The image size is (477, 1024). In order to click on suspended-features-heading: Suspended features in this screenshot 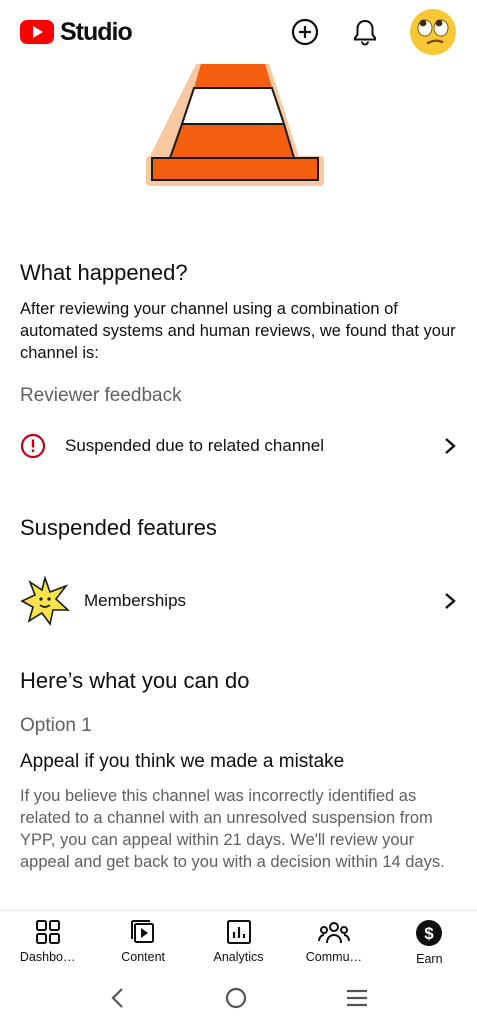, I will do `click(118, 527)`.